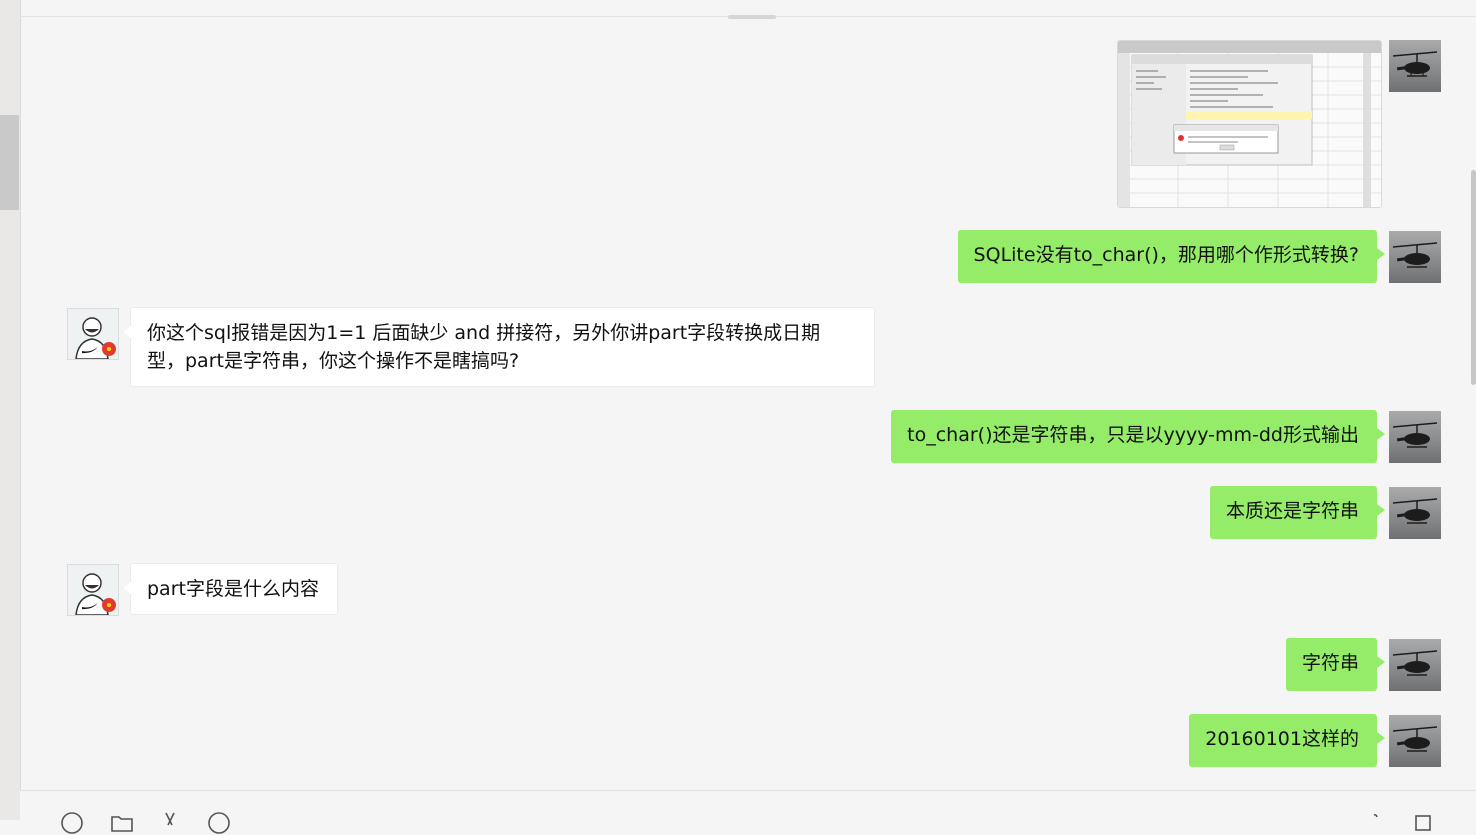 This screenshot has width=1476, height=835. I want to click on input-toolbar, so click(748, 812).